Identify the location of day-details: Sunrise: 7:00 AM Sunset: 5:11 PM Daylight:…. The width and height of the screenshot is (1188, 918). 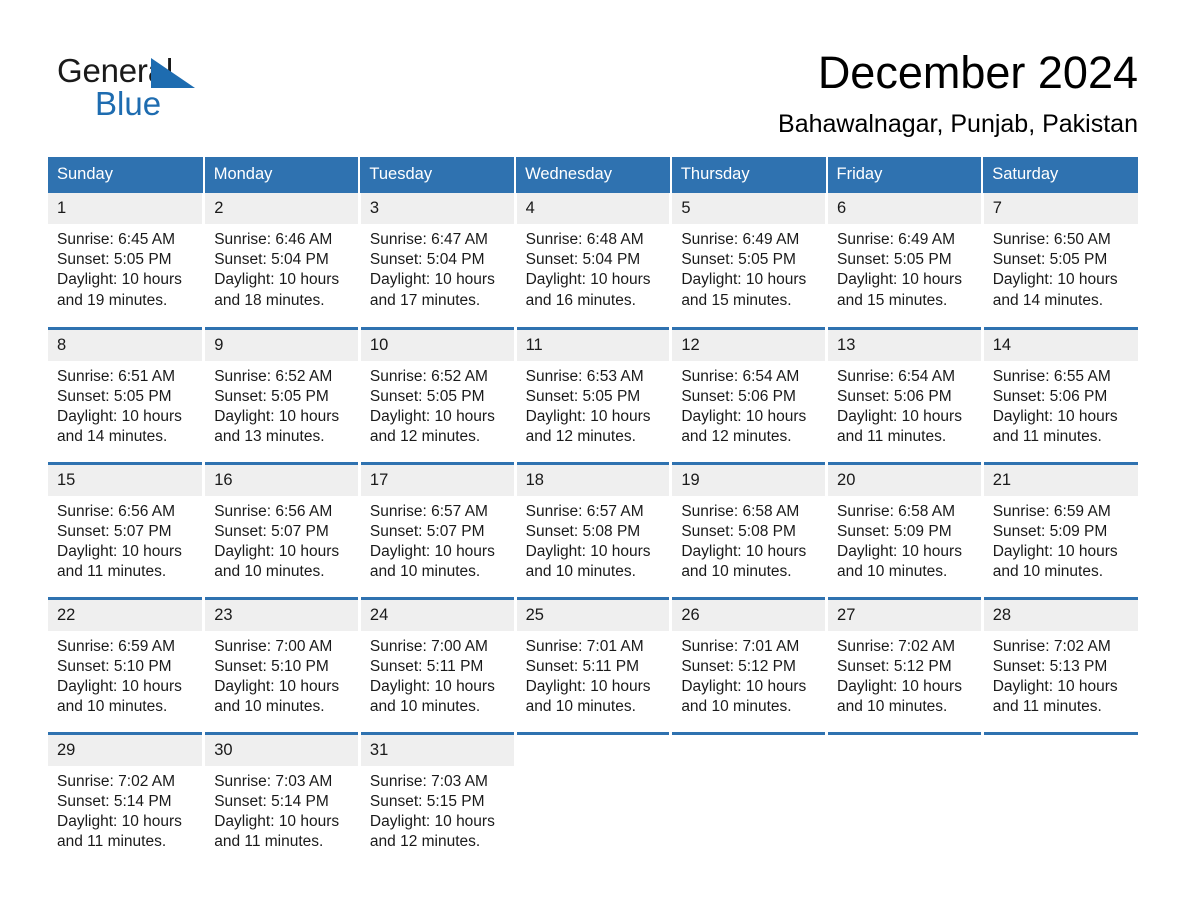
(437, 674).